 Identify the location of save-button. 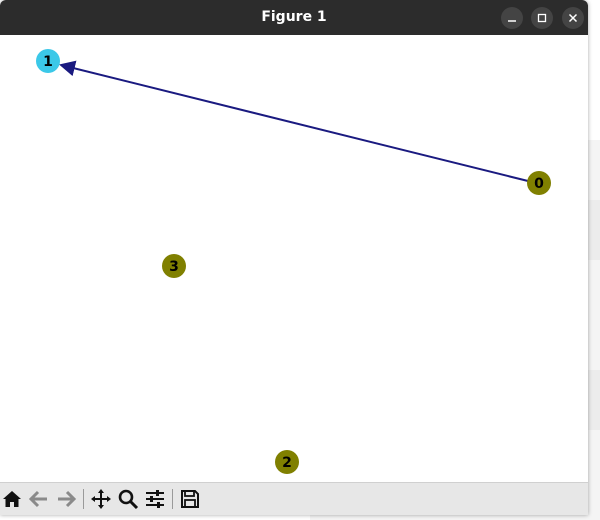
(190, 499).